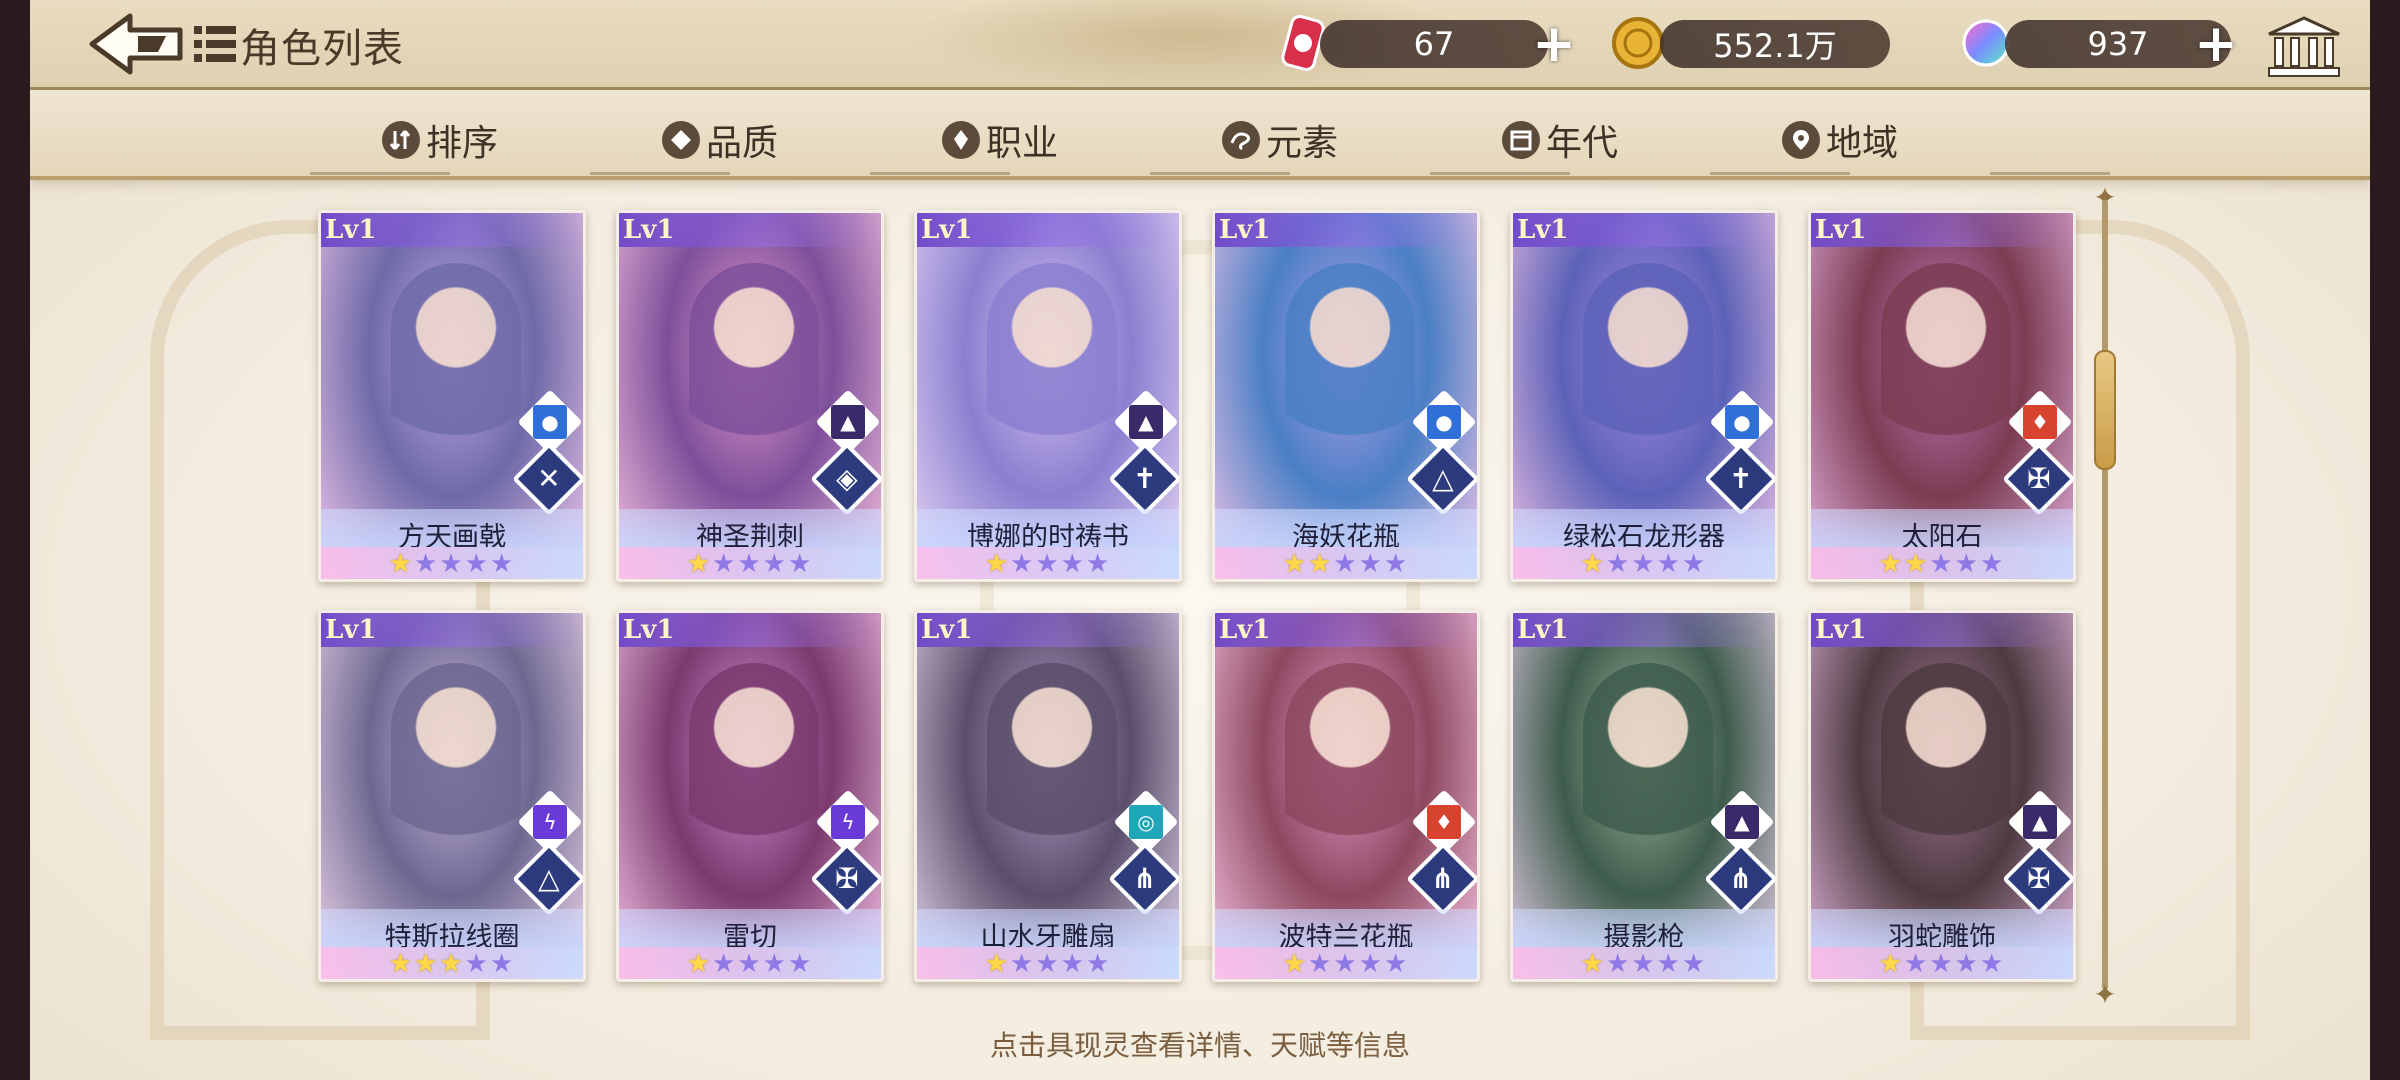  I want to click on add-stamina-button: +, so click(1554, 44).